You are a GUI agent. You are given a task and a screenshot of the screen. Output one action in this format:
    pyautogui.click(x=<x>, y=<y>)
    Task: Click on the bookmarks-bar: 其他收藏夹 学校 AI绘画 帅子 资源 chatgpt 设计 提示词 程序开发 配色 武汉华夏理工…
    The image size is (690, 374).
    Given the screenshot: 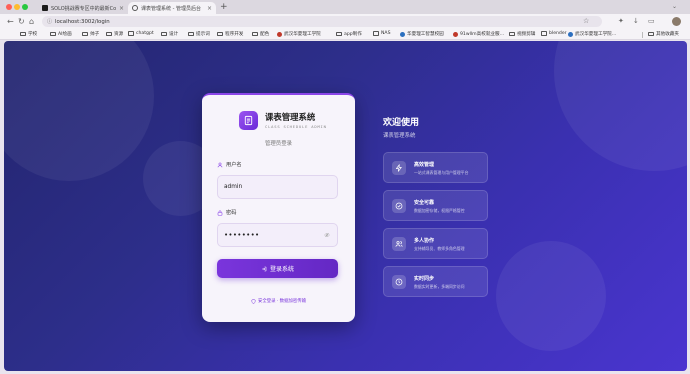 What is the action you would take?
    pyautogui.click(x=345, y=35)
    